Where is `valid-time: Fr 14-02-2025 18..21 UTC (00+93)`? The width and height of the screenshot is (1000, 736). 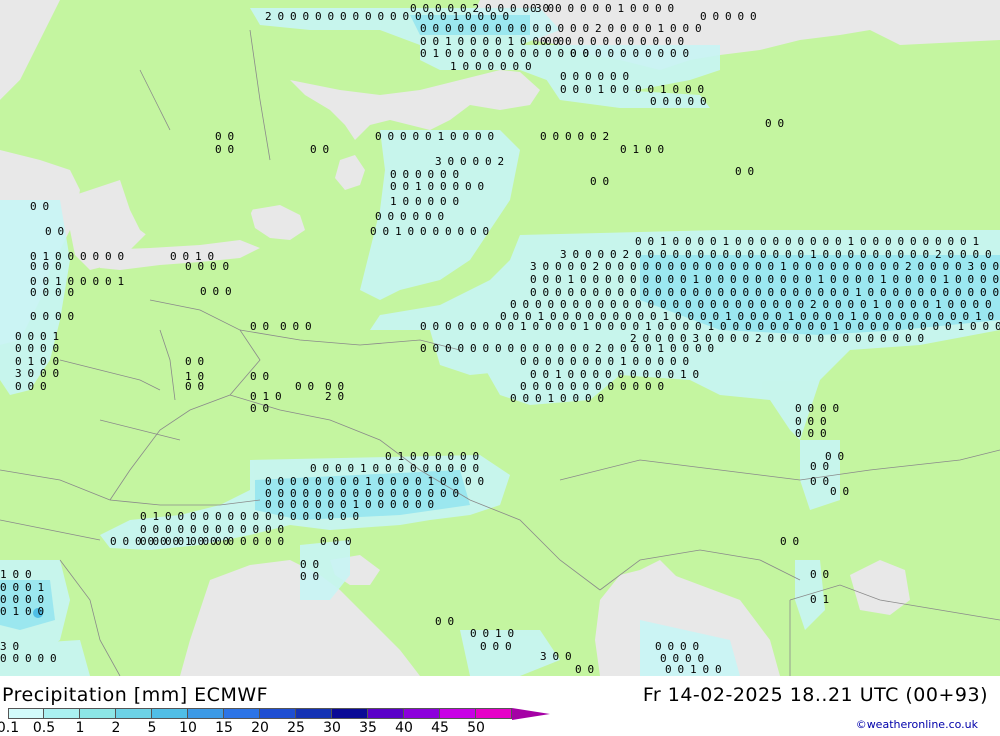 valid-time: Fr 14-02-2025 18..21 UTC (00+93) is located at coordinates (815, 695).